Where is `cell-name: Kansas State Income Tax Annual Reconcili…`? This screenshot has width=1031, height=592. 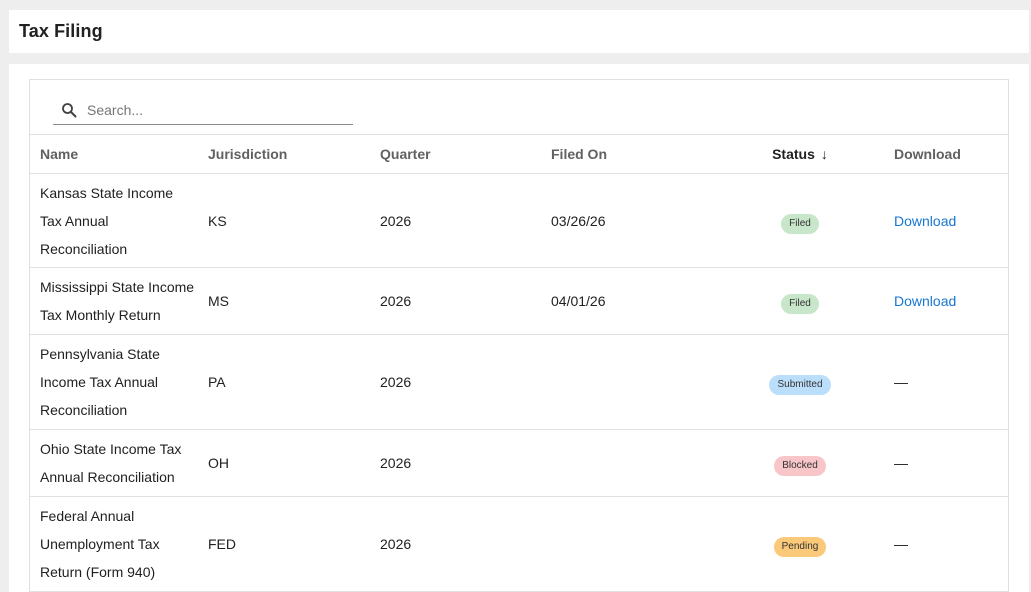 cell-name: Kansas State Income Tax Annual Reconcili… is located at coordinates (107, 220).